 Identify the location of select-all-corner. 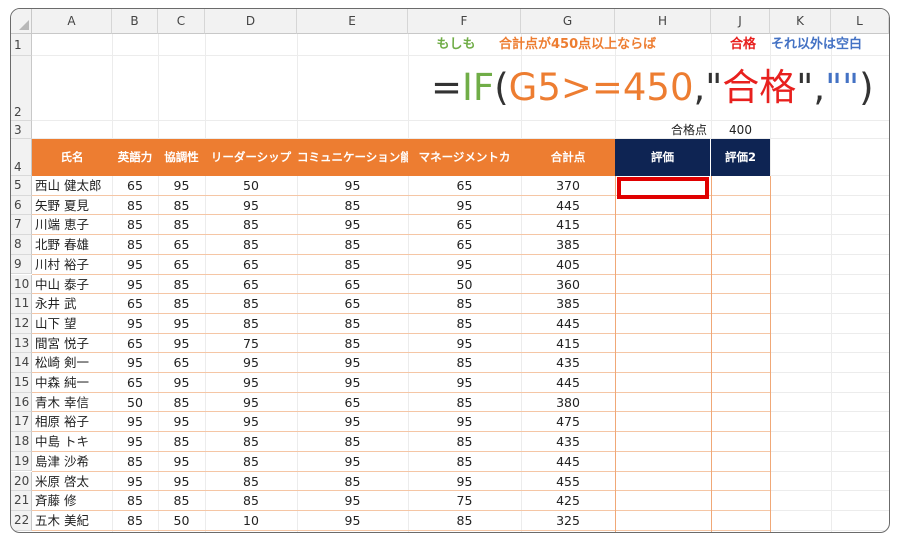
(21, 21).